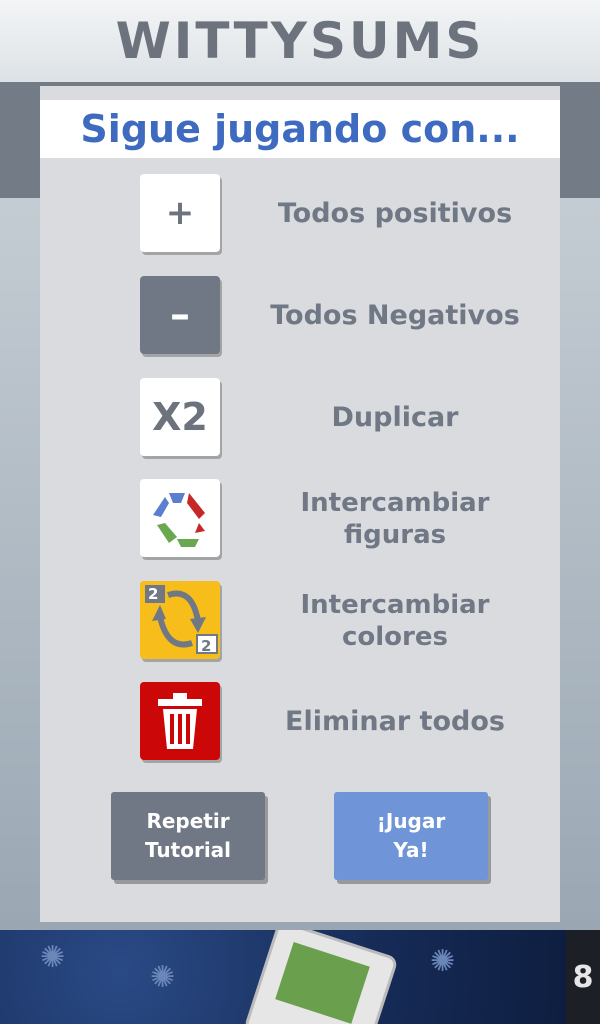 The image size is (600, 1024). I want to click on powerup-row-delete-all: Eliminar todos, so click(300, 722).